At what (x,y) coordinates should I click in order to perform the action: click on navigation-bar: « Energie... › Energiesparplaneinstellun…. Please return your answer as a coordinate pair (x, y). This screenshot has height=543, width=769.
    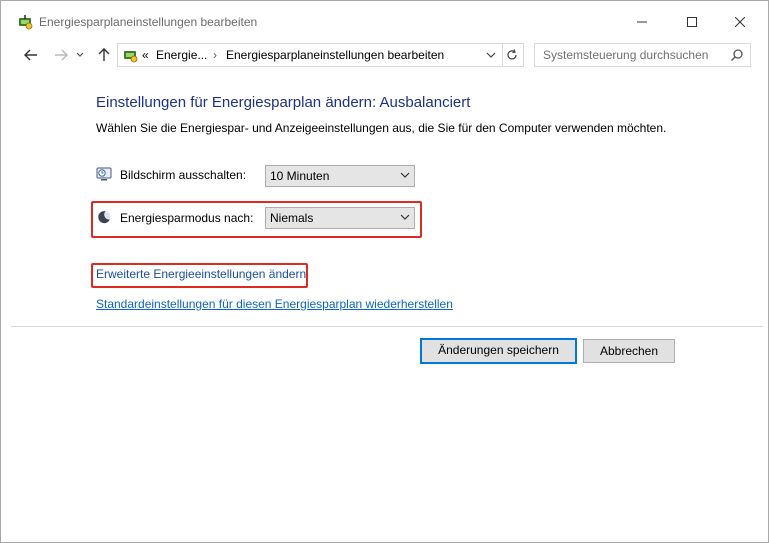
    Looking at the image, I should click on (384, 55).